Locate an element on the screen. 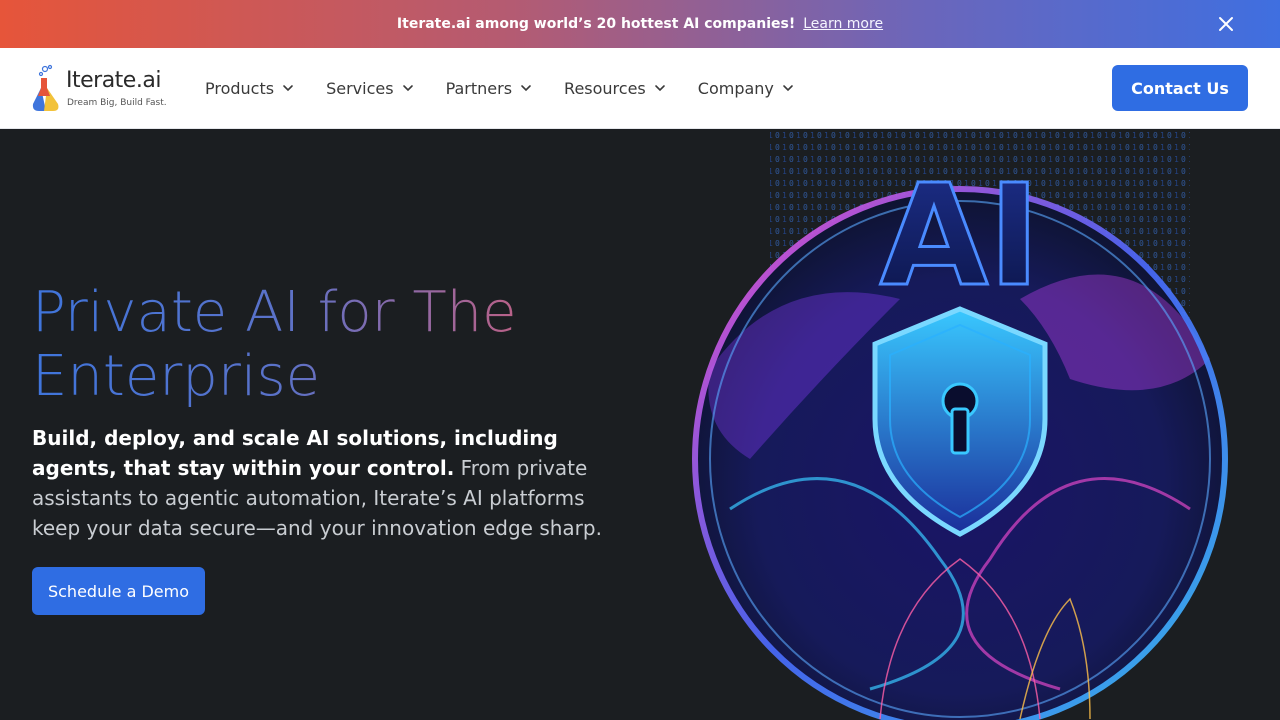 The height and width of the screenshot is (720, 1280). logo-tagline: Dream Big, Build Fast. is located at coordinates (117, 103).